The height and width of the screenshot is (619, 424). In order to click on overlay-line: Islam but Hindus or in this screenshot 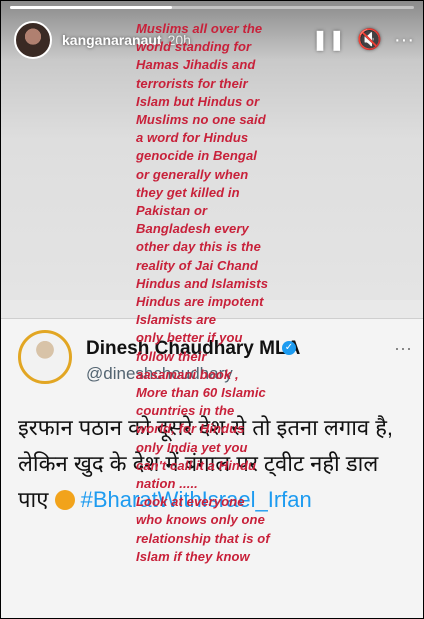, I will do `click(198, 101)`.